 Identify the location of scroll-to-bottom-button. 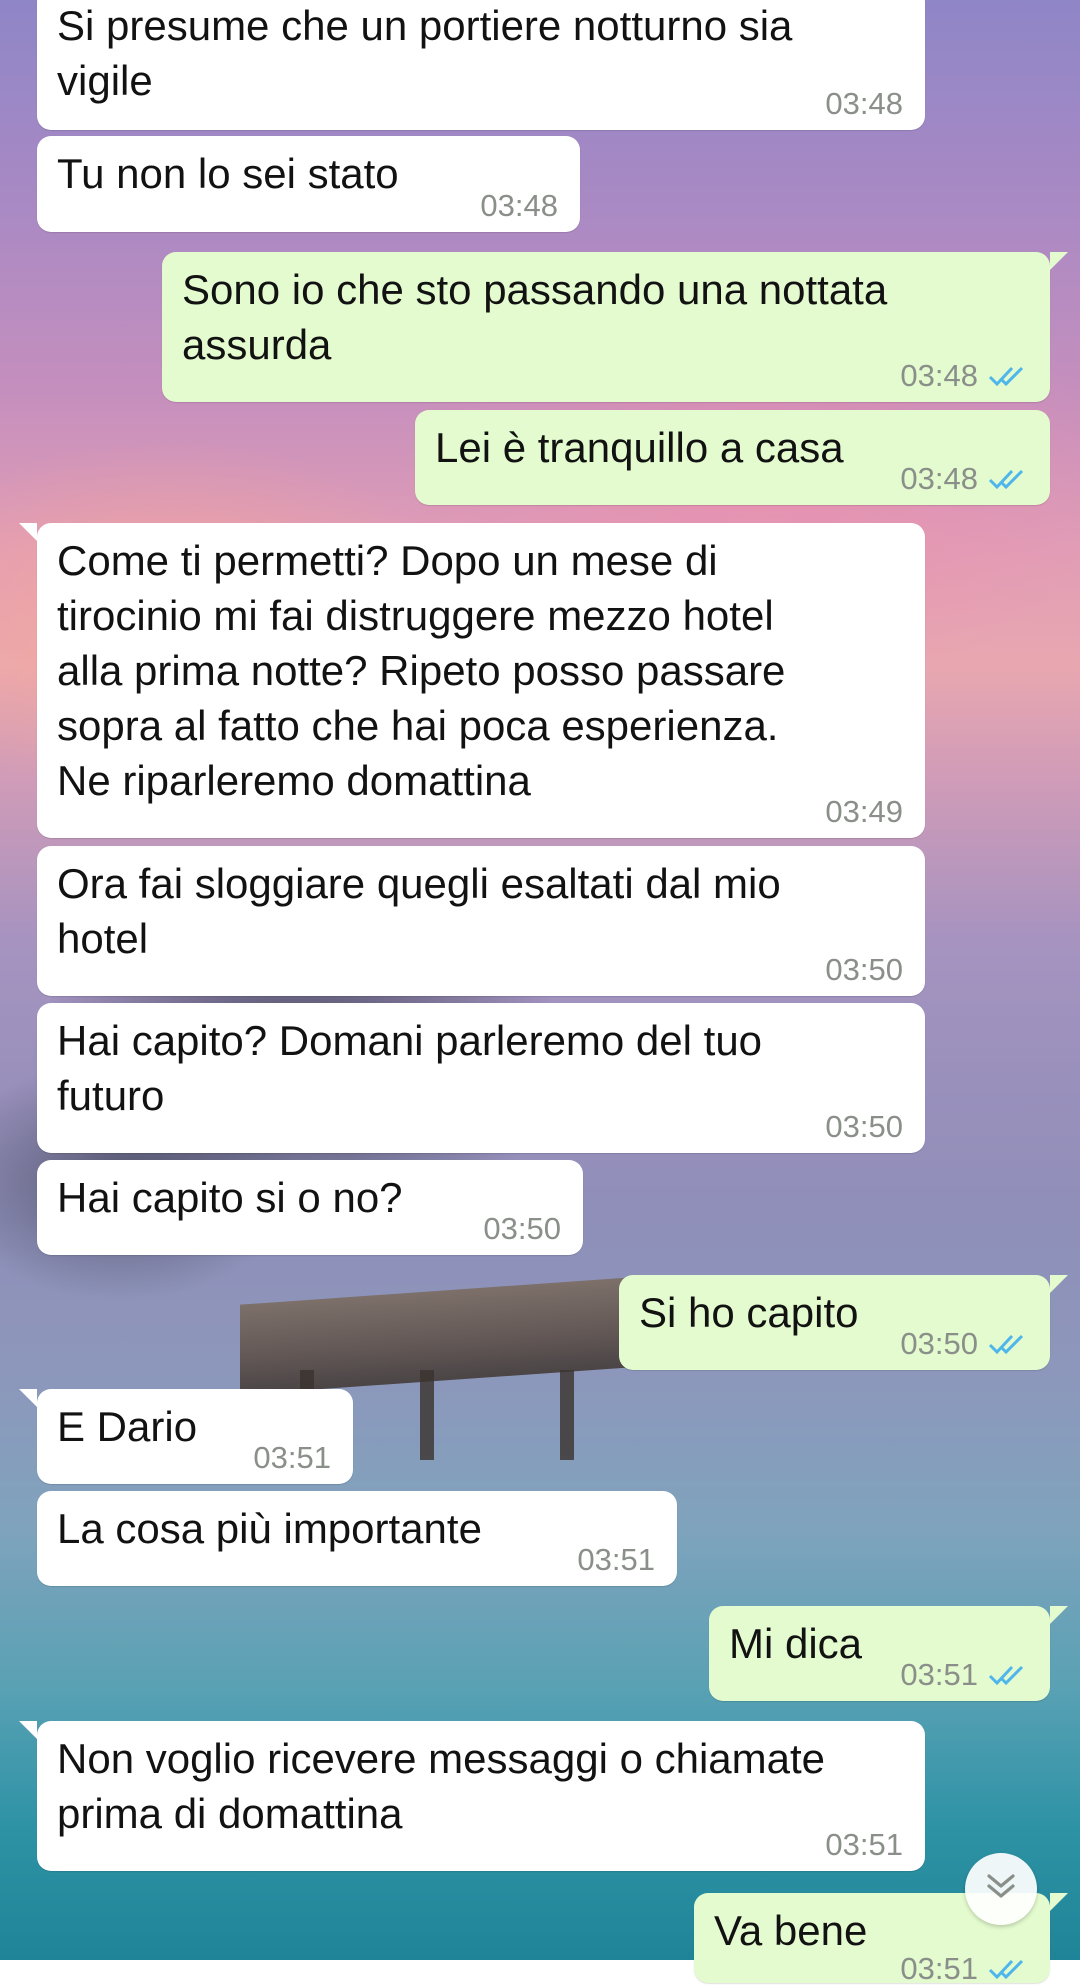
(1001, 1889).